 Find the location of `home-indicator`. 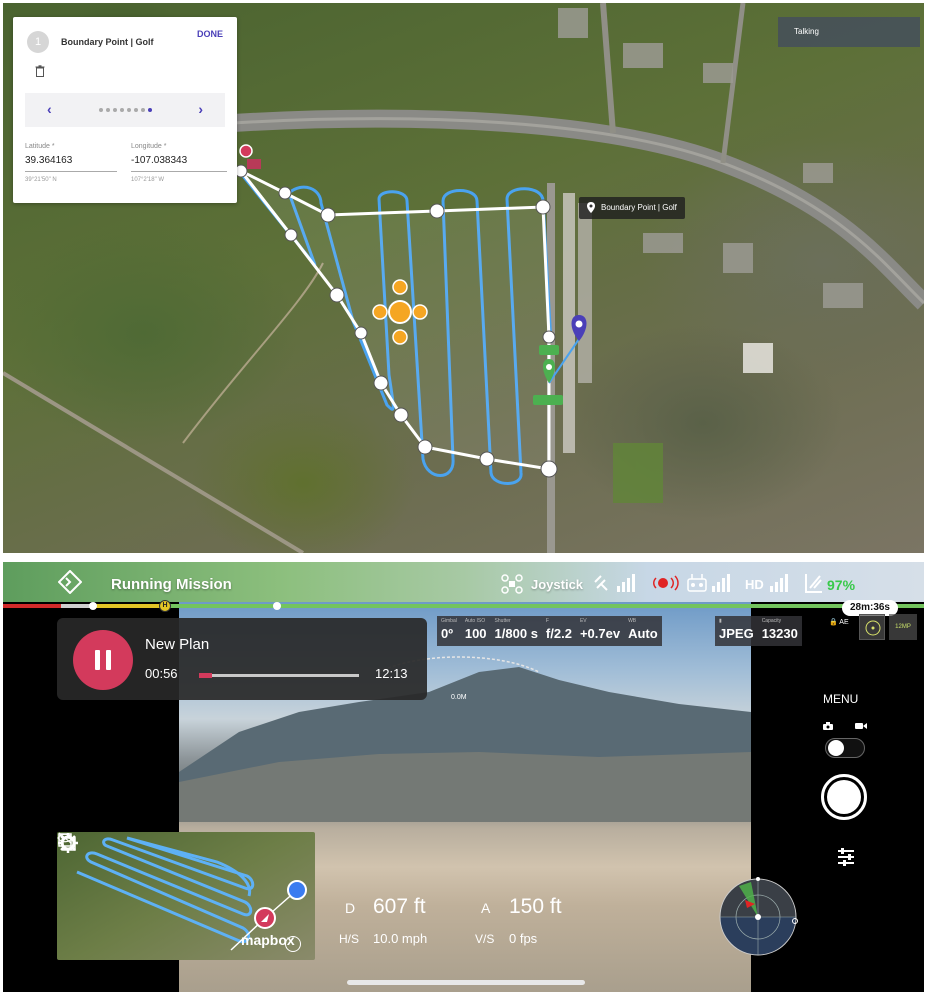

home-indicator is located at coordinates (466, 982).